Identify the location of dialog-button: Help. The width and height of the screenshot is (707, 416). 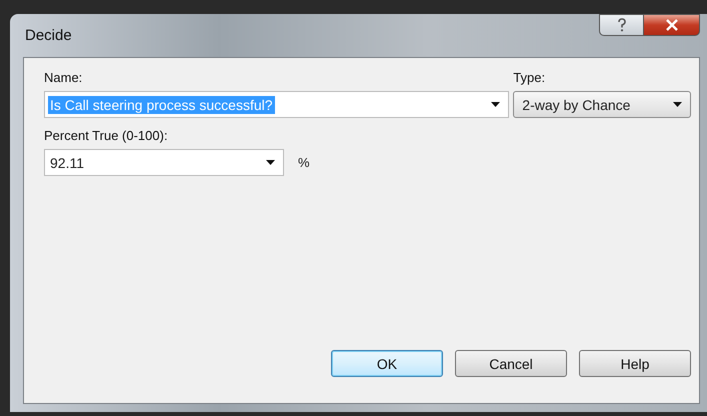
(635, 363).